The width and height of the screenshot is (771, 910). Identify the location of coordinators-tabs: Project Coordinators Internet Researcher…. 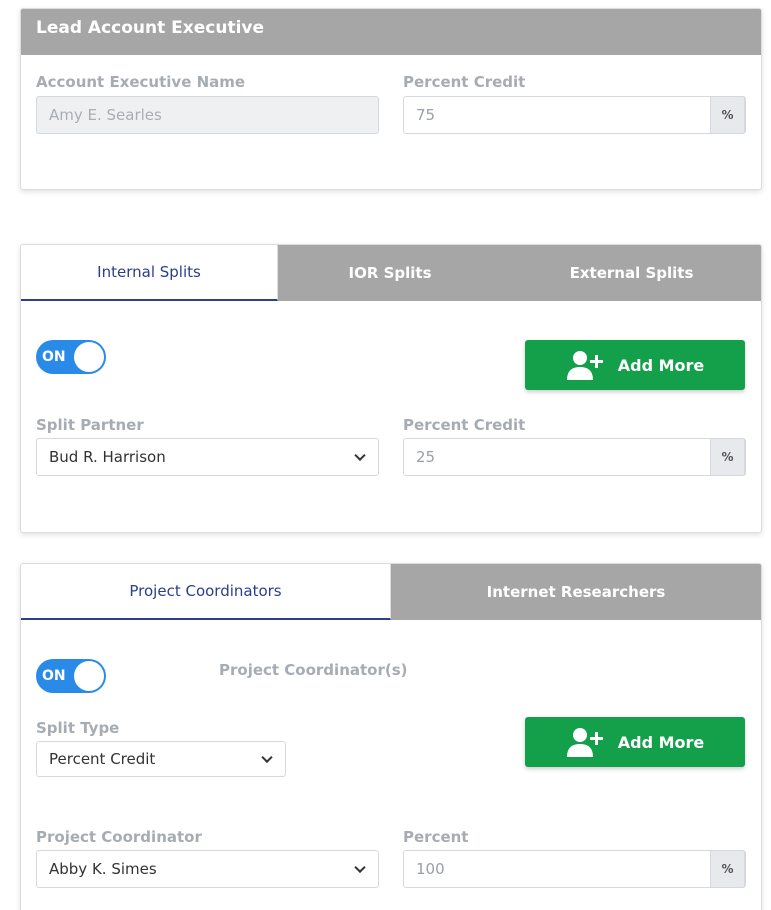
(391, 592).